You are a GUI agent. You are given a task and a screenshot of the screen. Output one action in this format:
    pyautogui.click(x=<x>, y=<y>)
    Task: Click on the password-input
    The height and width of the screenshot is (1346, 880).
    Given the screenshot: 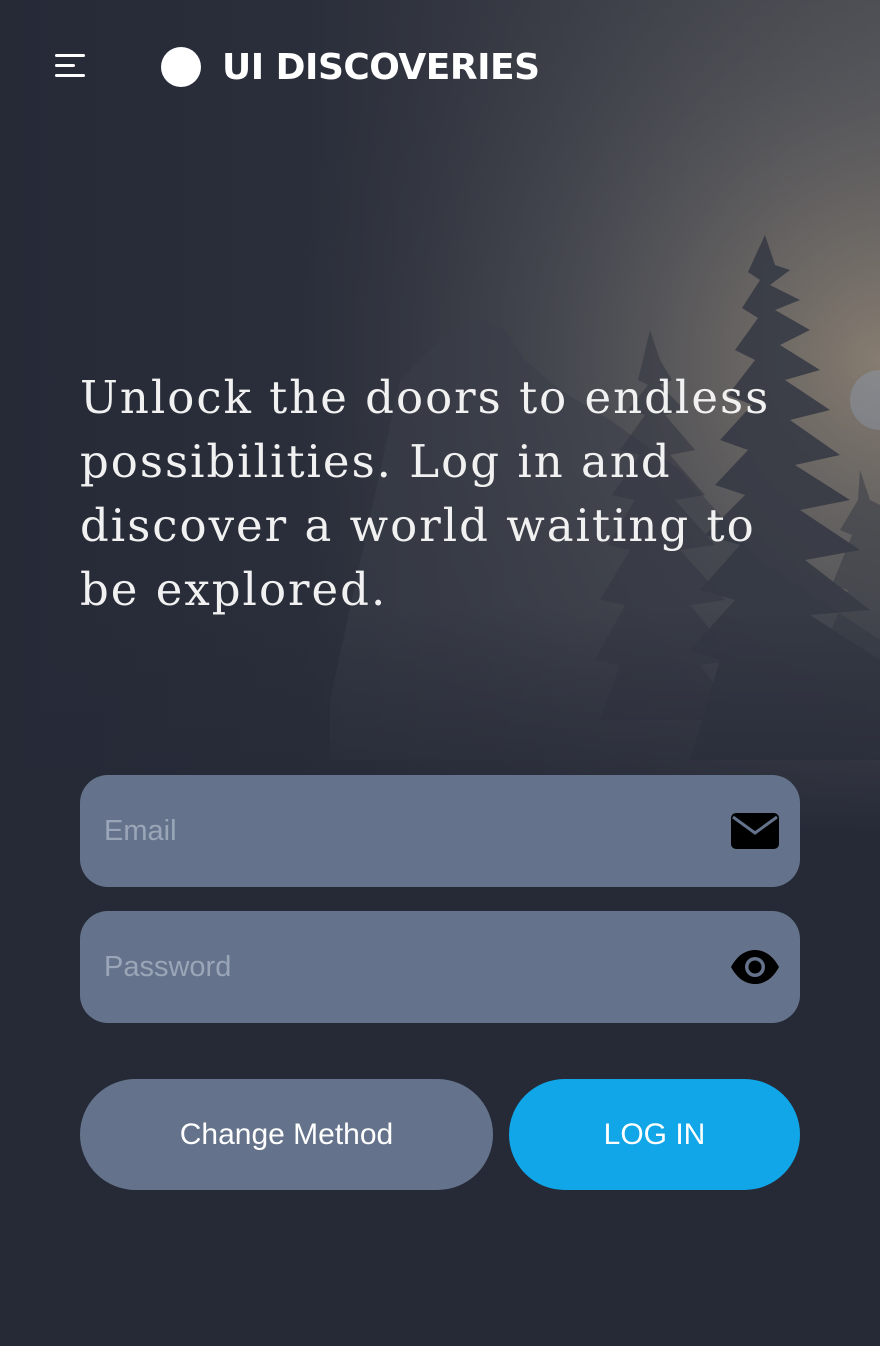 What is the action you would take?
    pyautogui.click(x=390, y=967)
    